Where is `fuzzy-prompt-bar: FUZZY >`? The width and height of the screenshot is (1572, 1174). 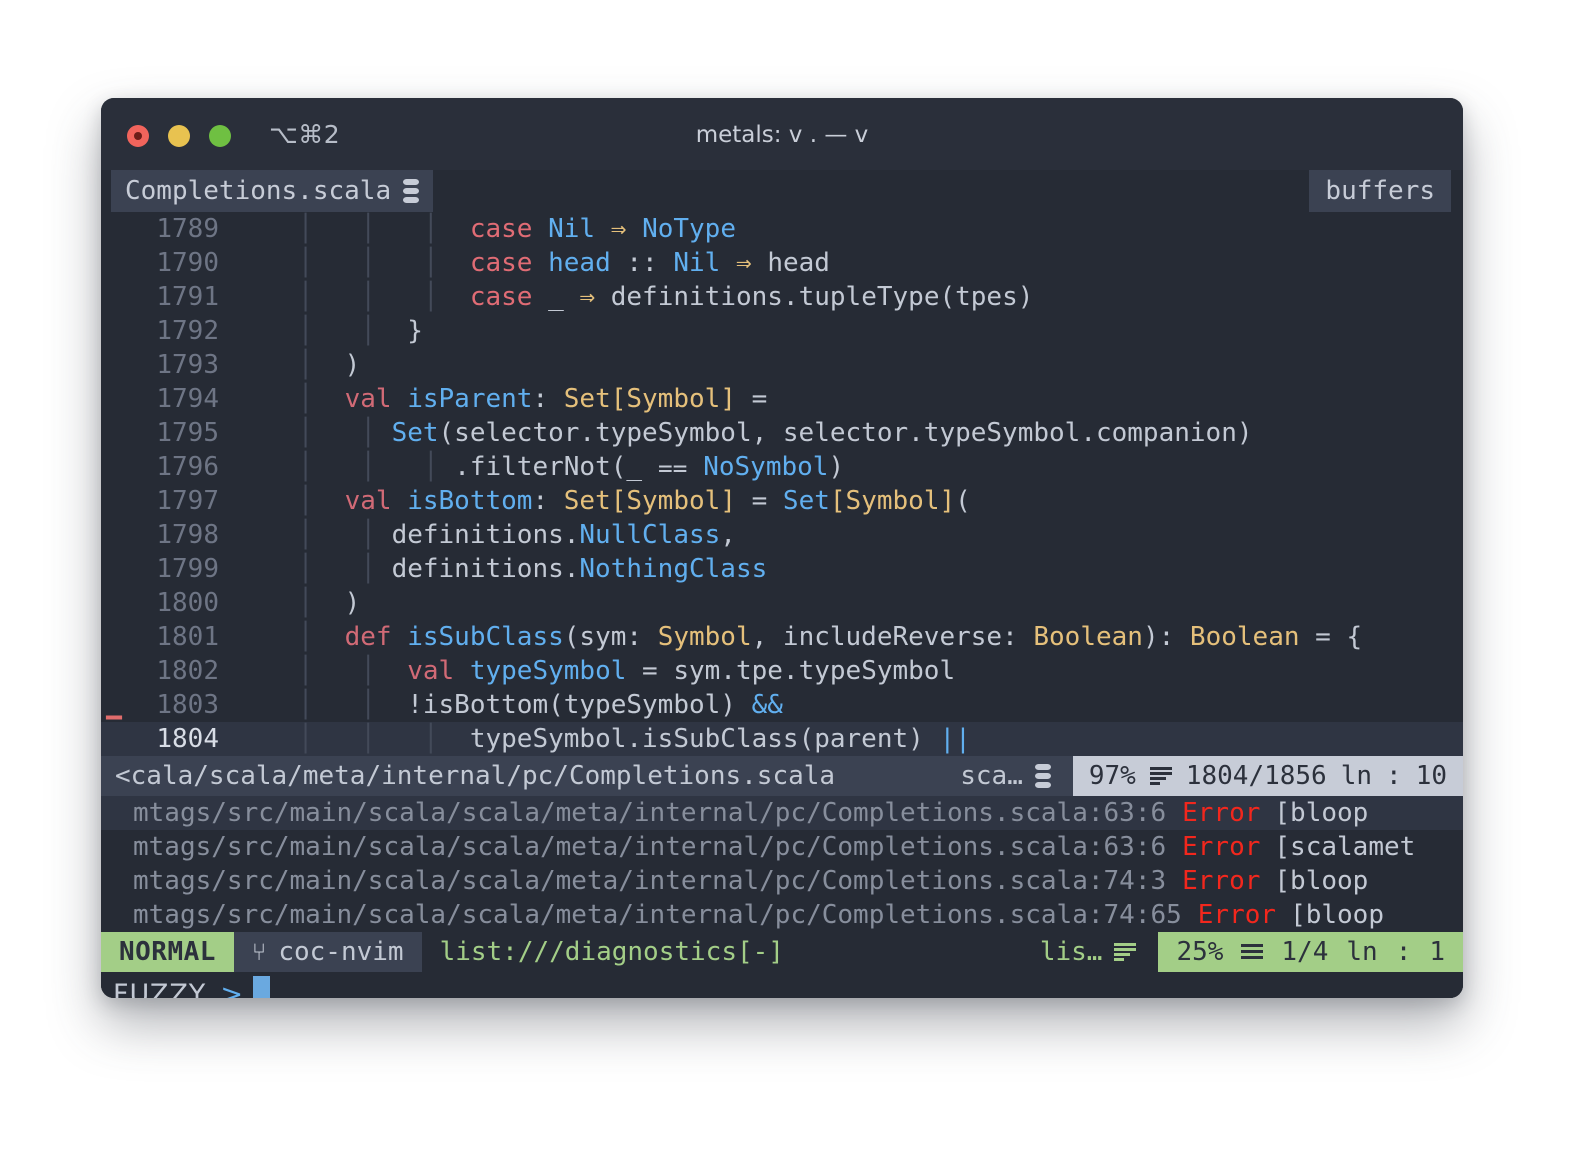
fuzzy-prompt-bar: FUZZY > is located at coordinates (782, 985).